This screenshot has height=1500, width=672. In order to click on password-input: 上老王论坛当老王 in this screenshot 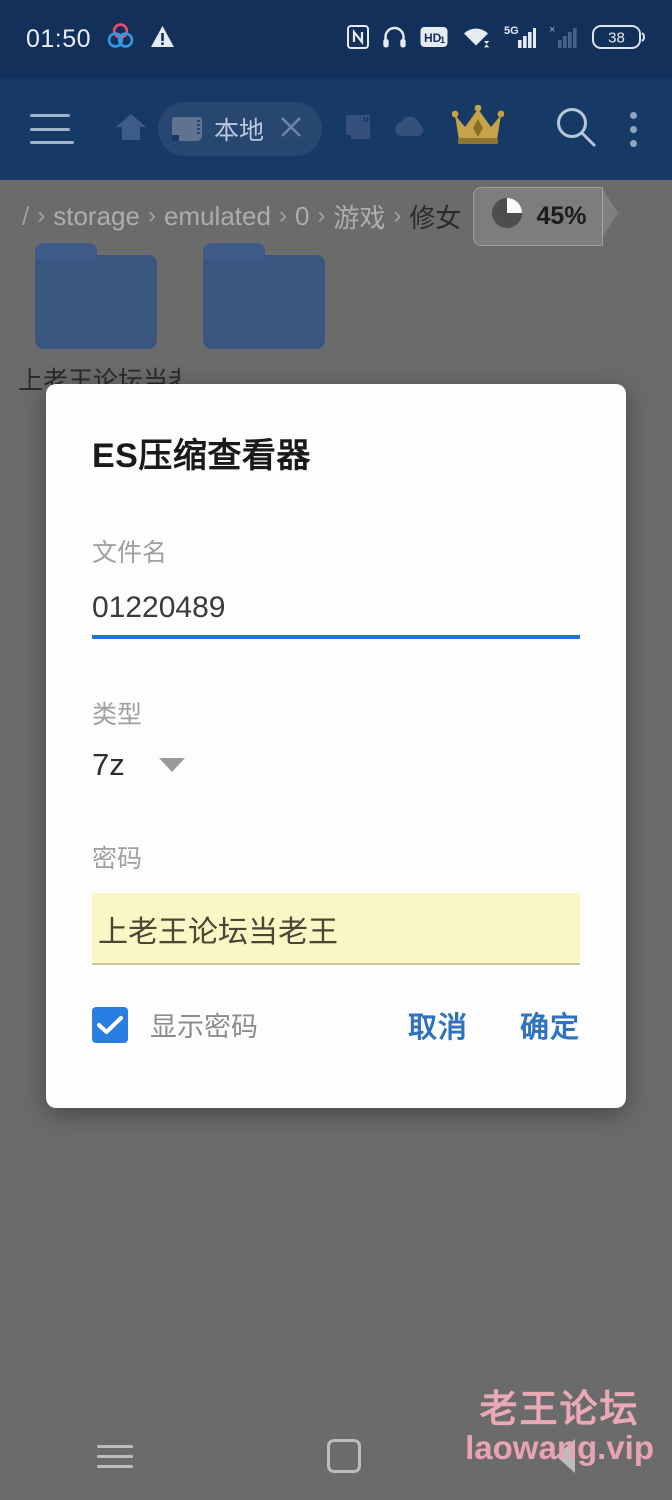, I will do `click(336, 929)`.